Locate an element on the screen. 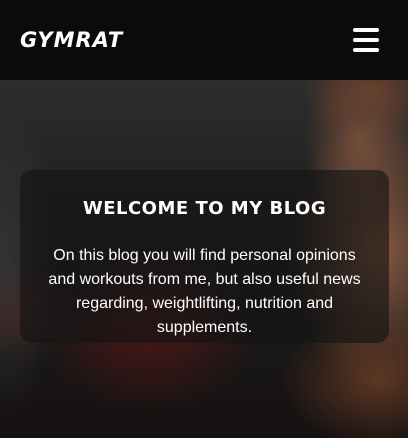 Image resolution: width=408 pixels, height=438 pixels. hamburger-menu-icon-bottom-bar is located at coordinates (366, 50).